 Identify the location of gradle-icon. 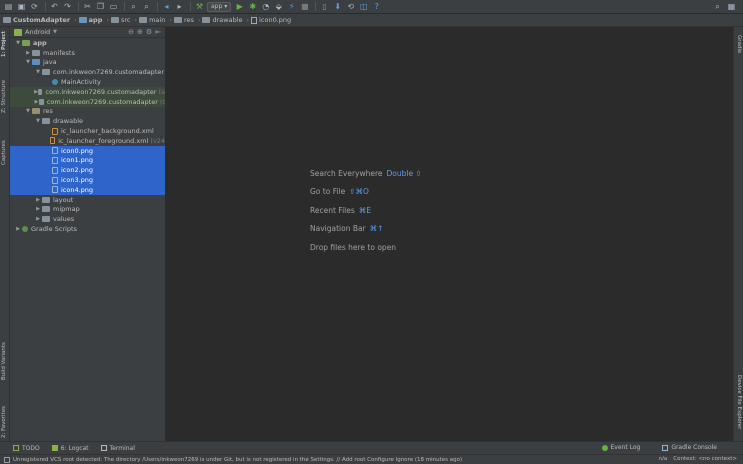
(25, 229).